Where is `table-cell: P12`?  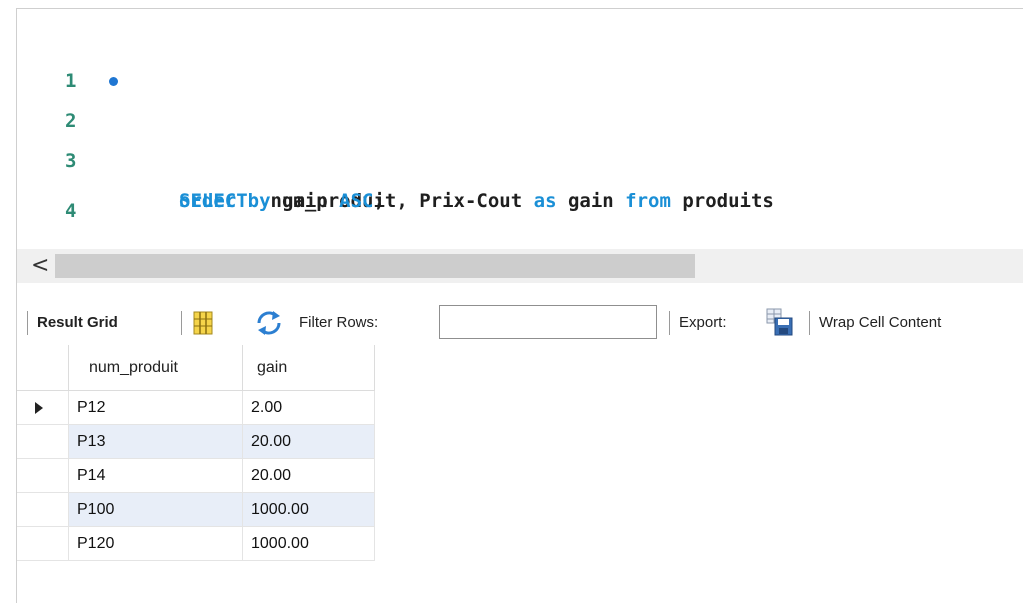 table-cell: P12 is located at coordinates (156, 408).